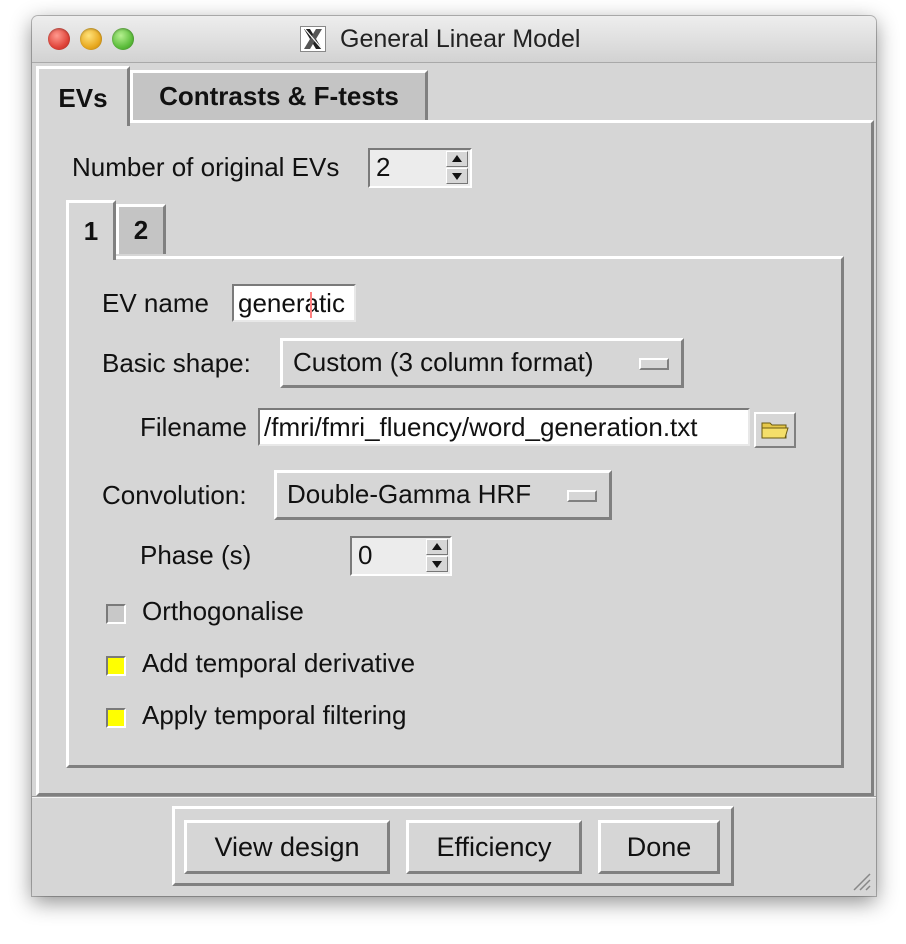 The image size is (906, 944). What do you see at coordinates (383, 167) in the screenshot?
I see `num-evs-value: 2` at bounding box center [383, 167].